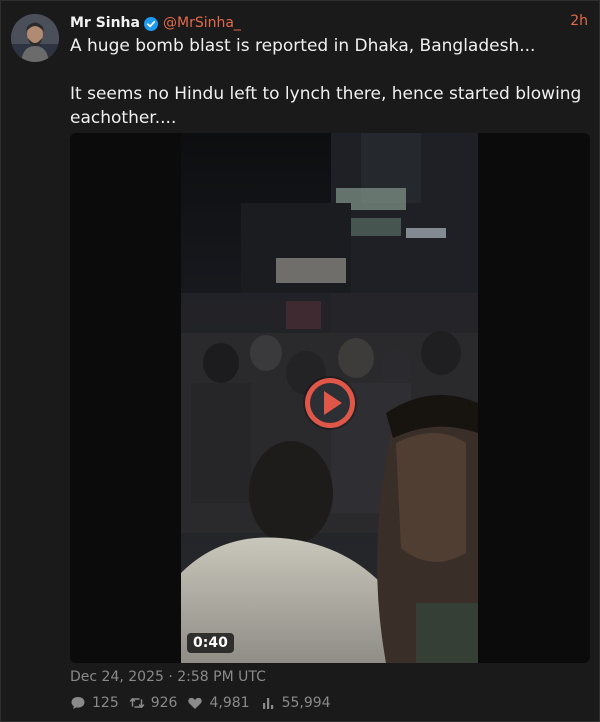  Describe the element at coordinates (35, 38) in the screenshot. I see `avatar` at that location.